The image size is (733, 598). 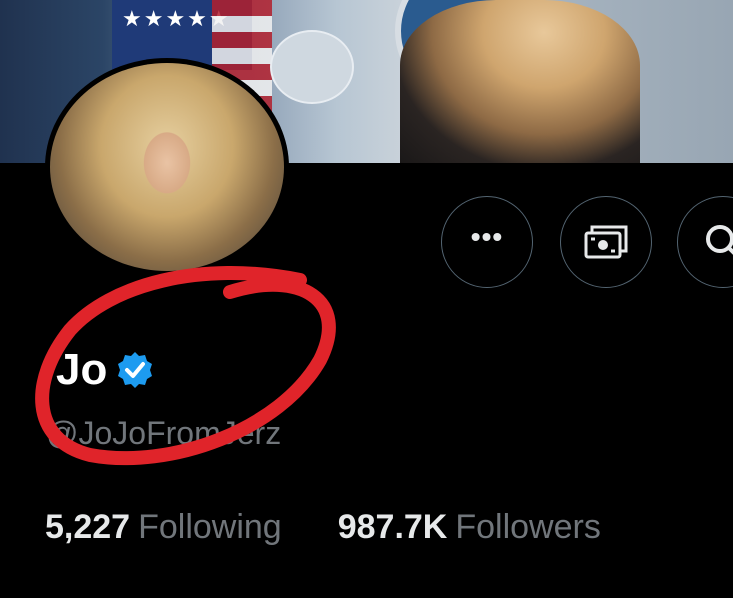 What do you see at coordinates (719, 240) in the screenshot?
I see `search-icon` at bounding box center [719, 240].